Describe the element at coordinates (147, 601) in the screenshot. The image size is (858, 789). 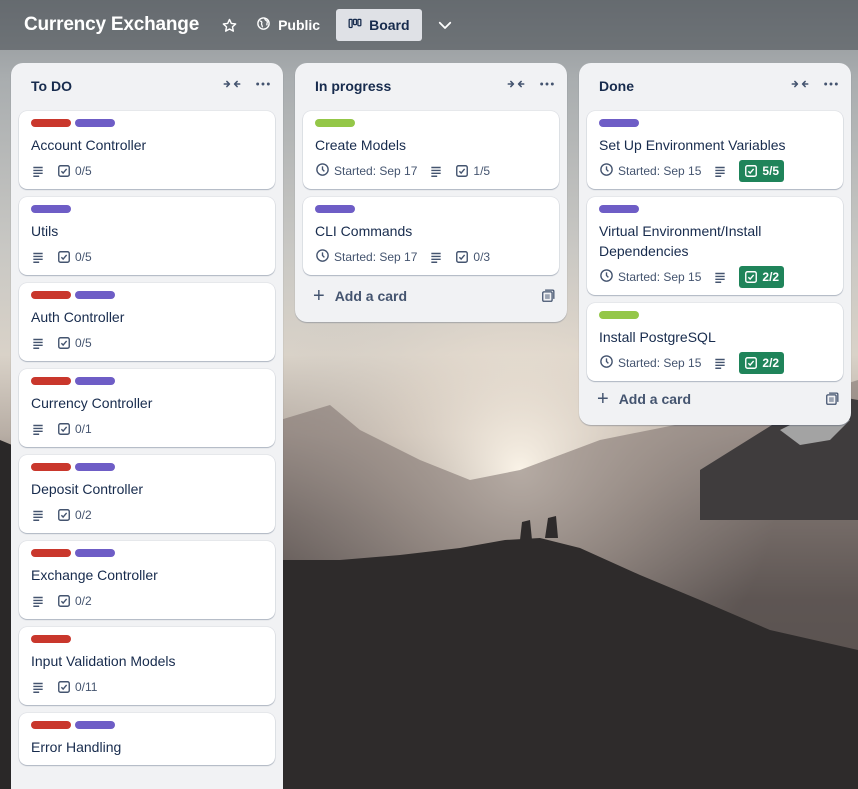
I see `card-badges: 0/2` at that location.